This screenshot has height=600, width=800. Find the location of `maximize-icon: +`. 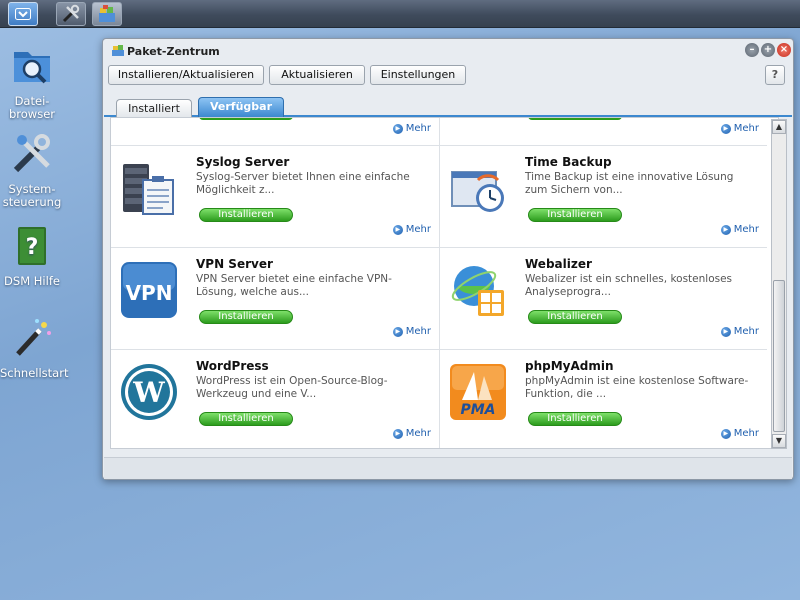

maximize-icon: + is located at coordinates (768, 49).